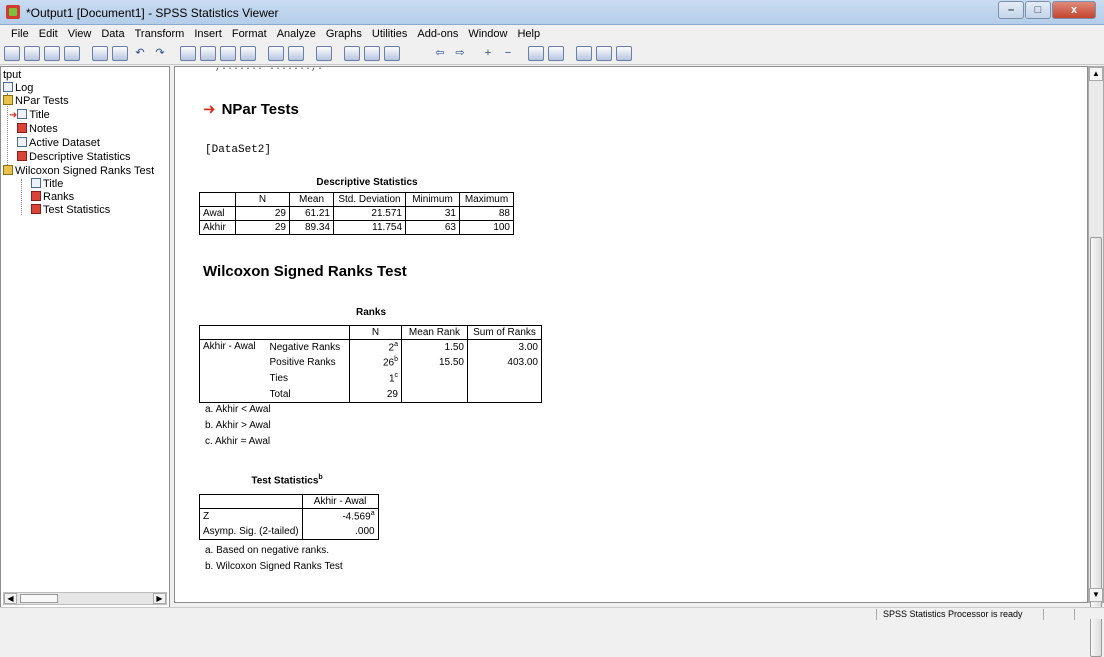 This screenshot has width=1104, height=657. I want to click on weight-cases-icon, so click(324, 53).